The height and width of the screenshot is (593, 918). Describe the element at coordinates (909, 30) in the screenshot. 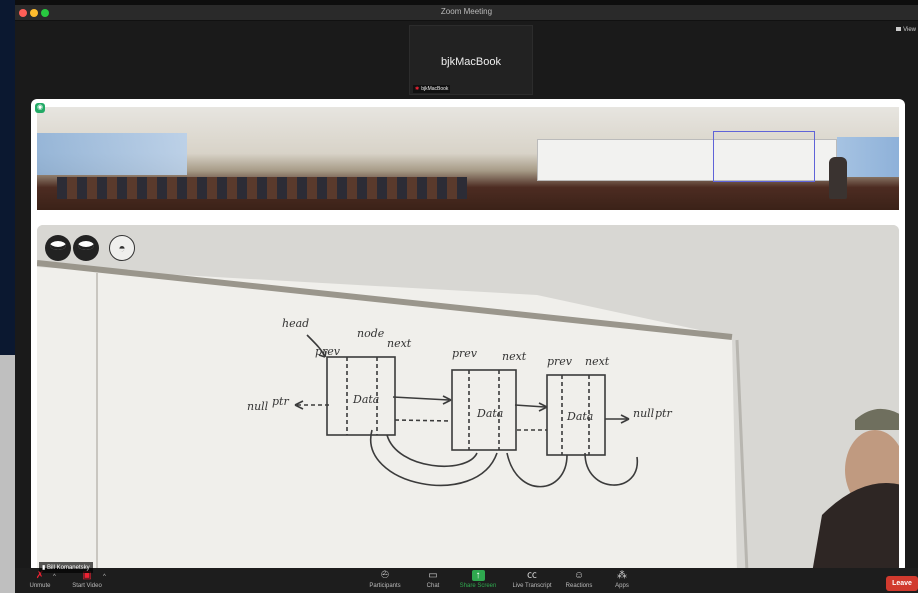

I see `view-label: View` at that location.